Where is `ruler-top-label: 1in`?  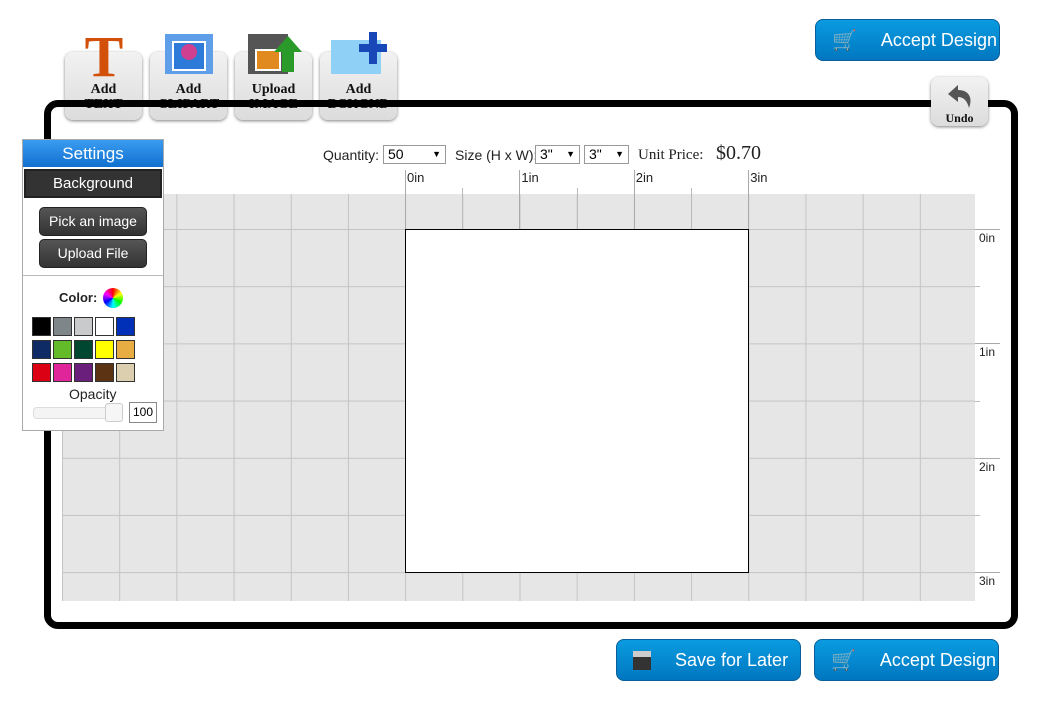
ruler-top-label: 1in is located at coordinates (530, 177).